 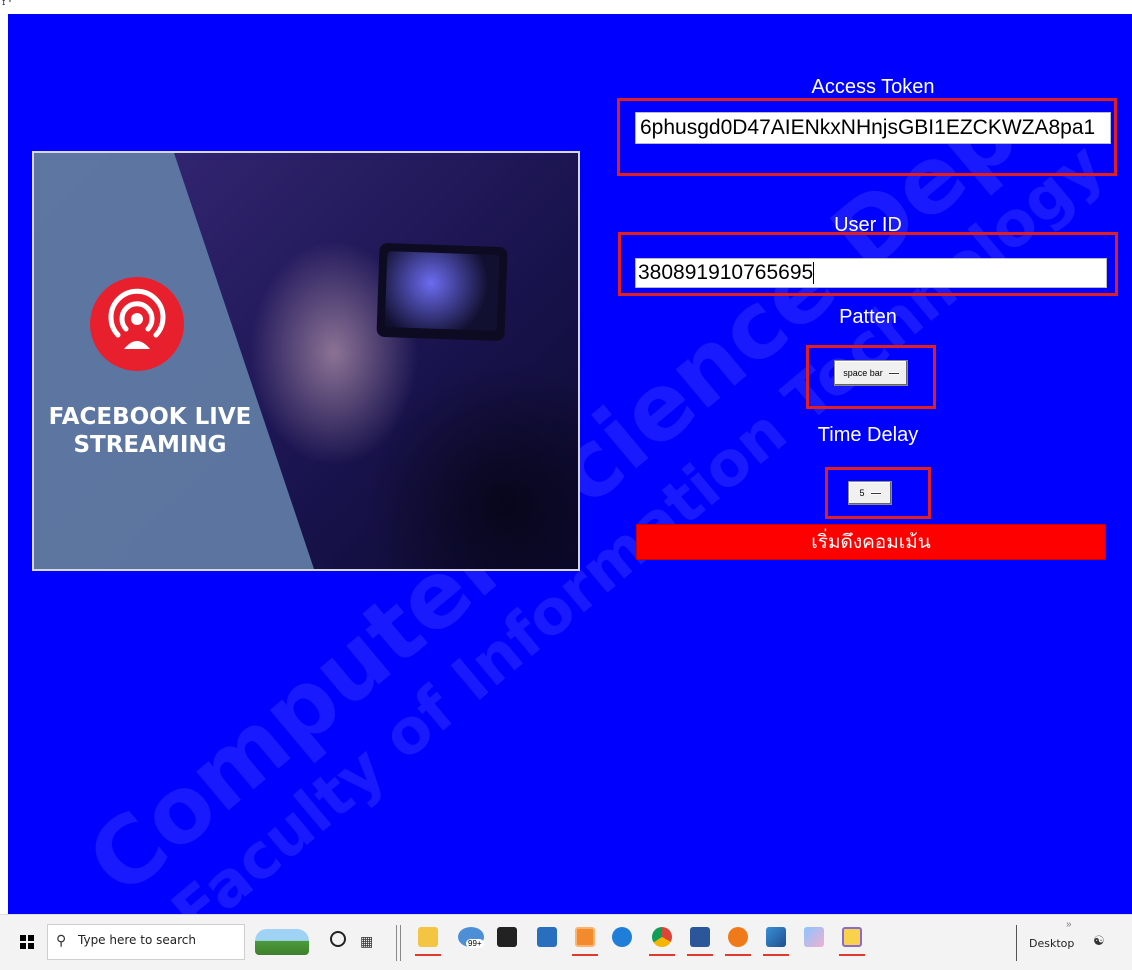 What do you see at coordinates (852, 937) in the screenshot?
I see `sticky-notes-icon` at bounding box center [852, 937].